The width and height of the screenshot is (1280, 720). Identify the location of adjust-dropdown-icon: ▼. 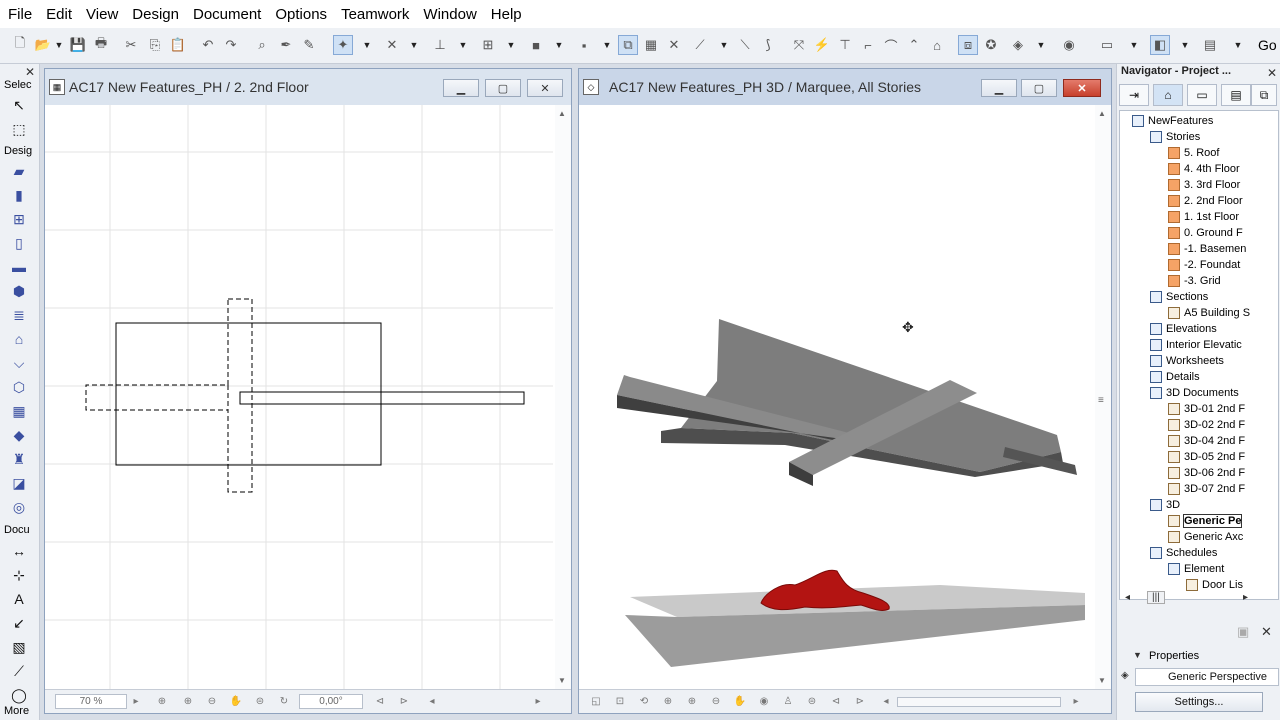
(724, 45).